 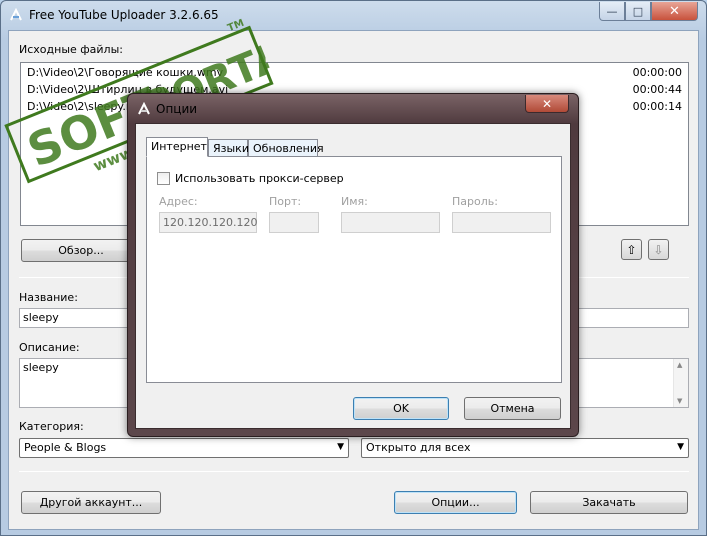 I want to click on use-proxy-label: Использовать прокси-сервер, so click(x=259, y=178).